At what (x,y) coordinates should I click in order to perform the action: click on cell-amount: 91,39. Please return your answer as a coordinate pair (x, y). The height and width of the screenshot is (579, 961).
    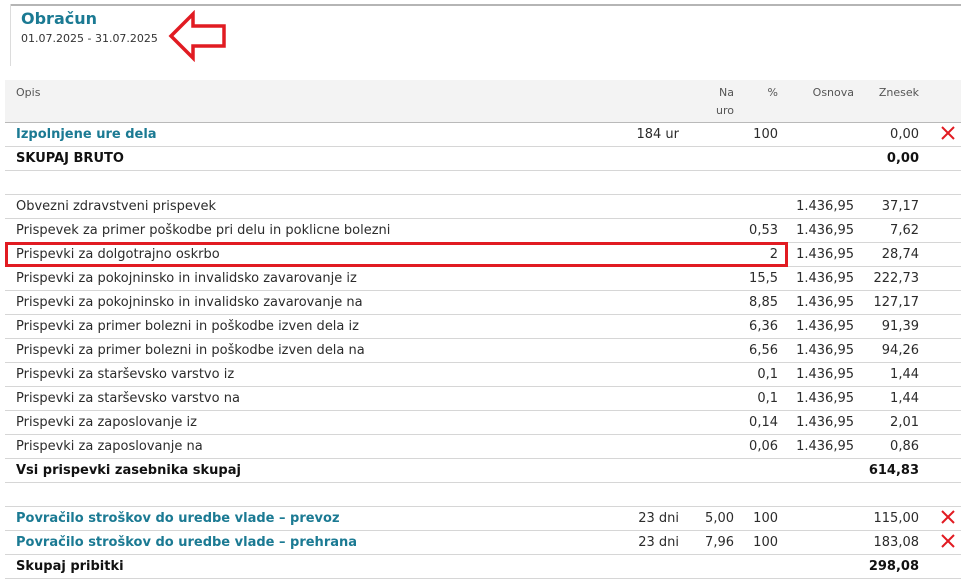
    Looking at the image, I should click on (900, 326).